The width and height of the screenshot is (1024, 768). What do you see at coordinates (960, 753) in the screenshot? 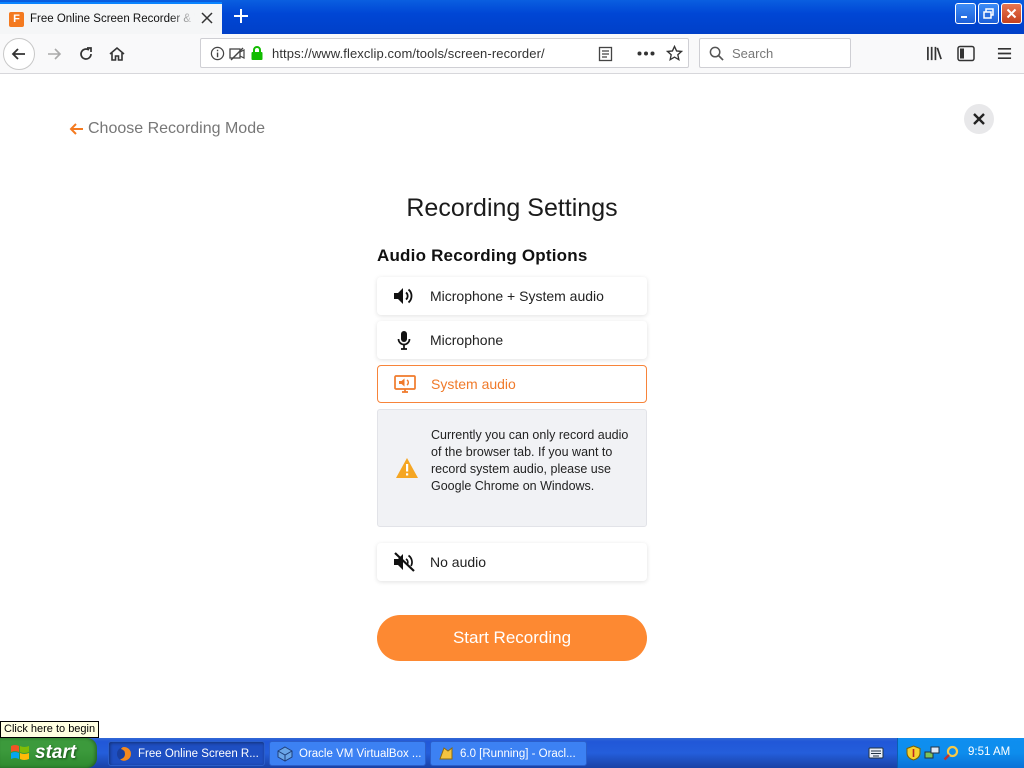
I see `system-tray: 9:51 AM` at bounding box center [960, 753].